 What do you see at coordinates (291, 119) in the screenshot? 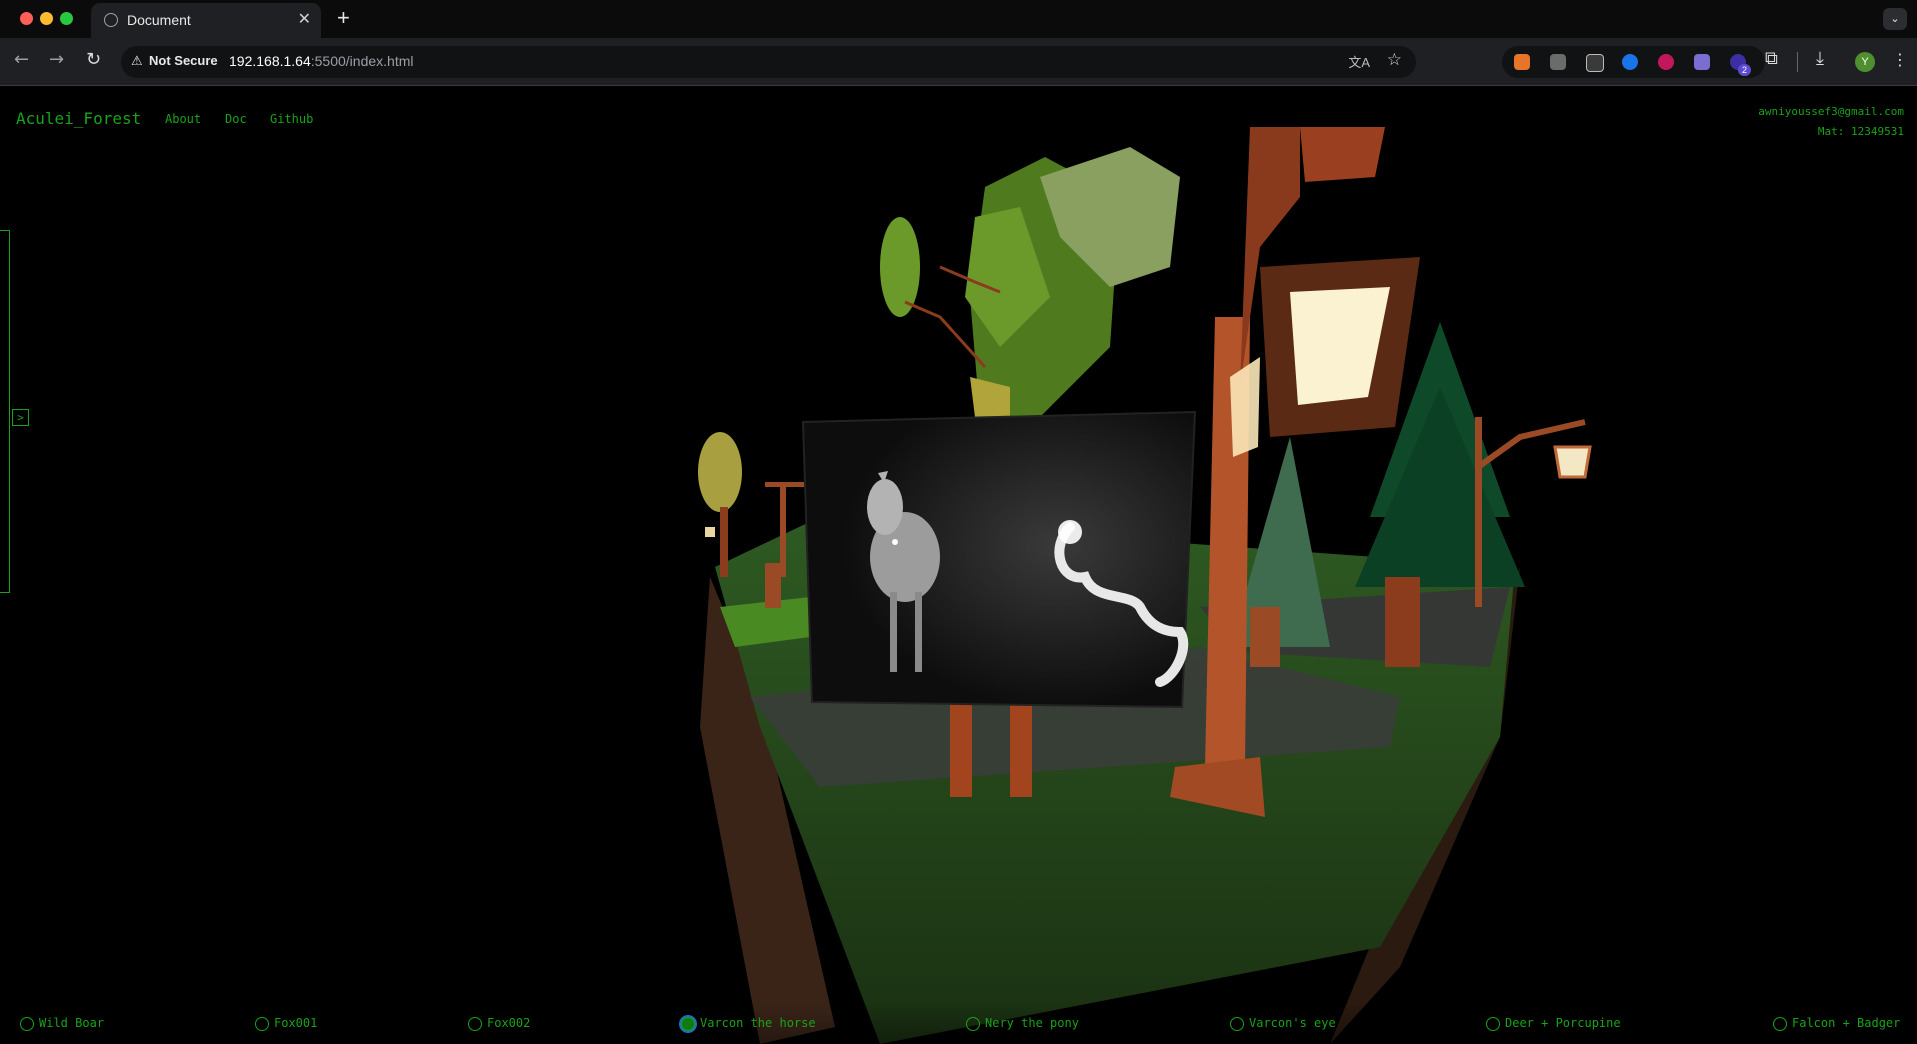
I see `nav-github: Github` at bounding box center [291, 119].